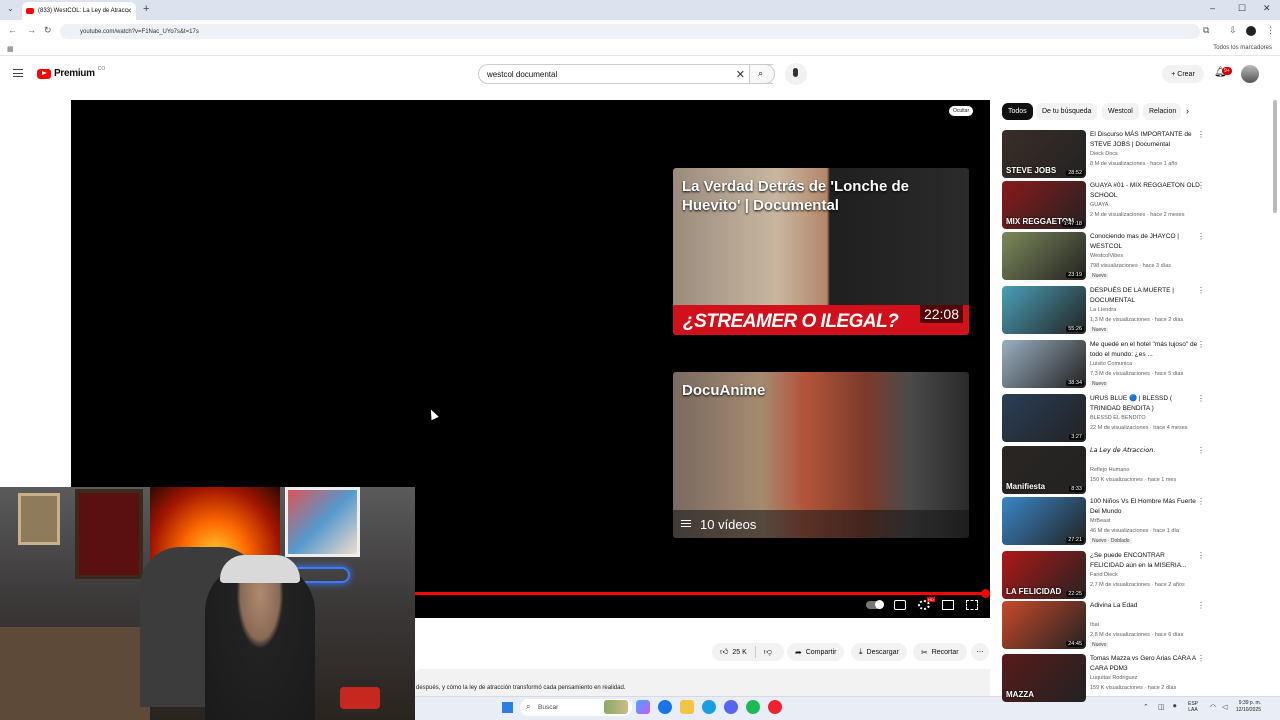 This screenshot has height=720, width=1280. Describe the element at coordinates (48, 30) in the screenshot. I see `reload-icon: ↻` at that location.